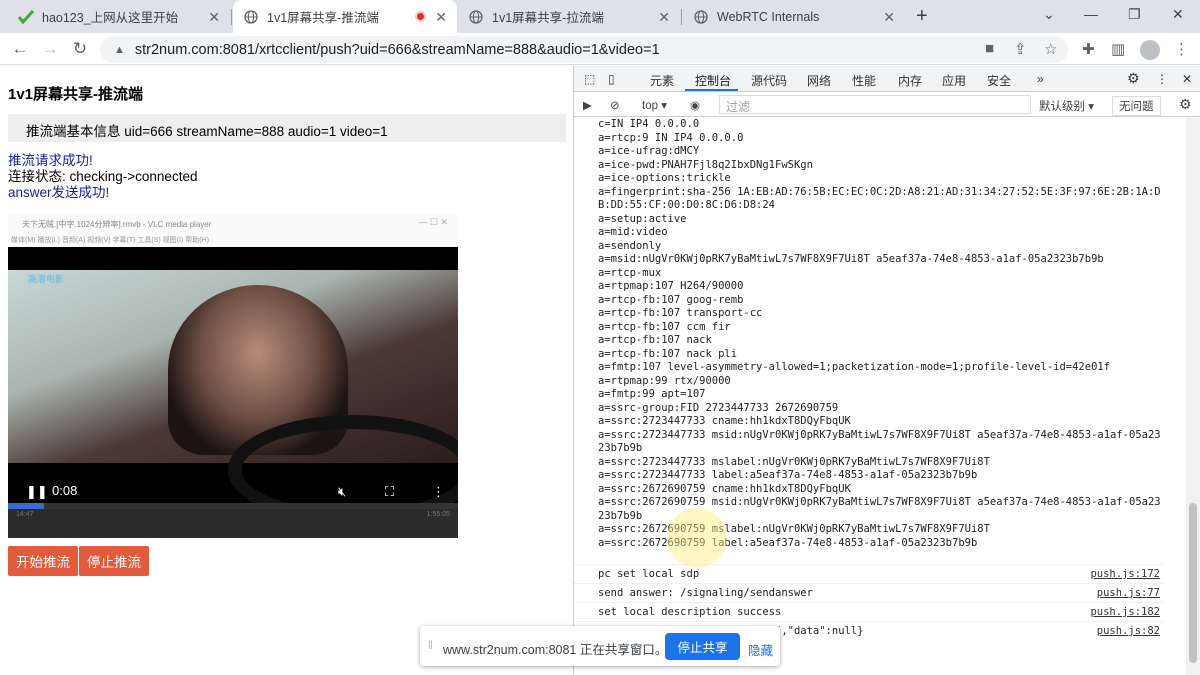 The image size is (1200, 675). Describe the element at coordinates (20, 49) in the screenshot. I see `back-arrow-icon: ←` at that location.